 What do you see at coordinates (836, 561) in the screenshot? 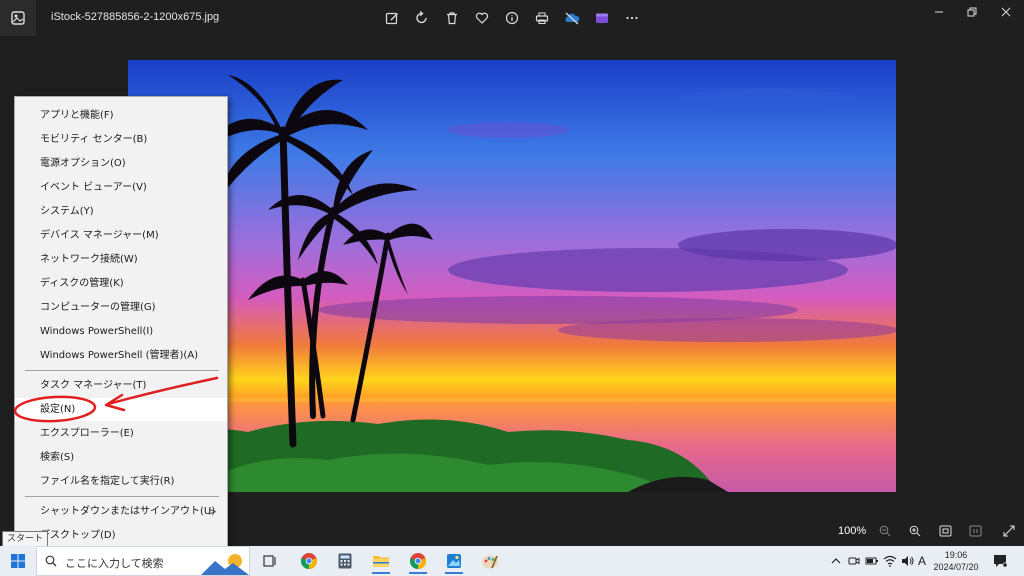
I see `tray-chevron-up-icon` at bounding box center [836, 561].